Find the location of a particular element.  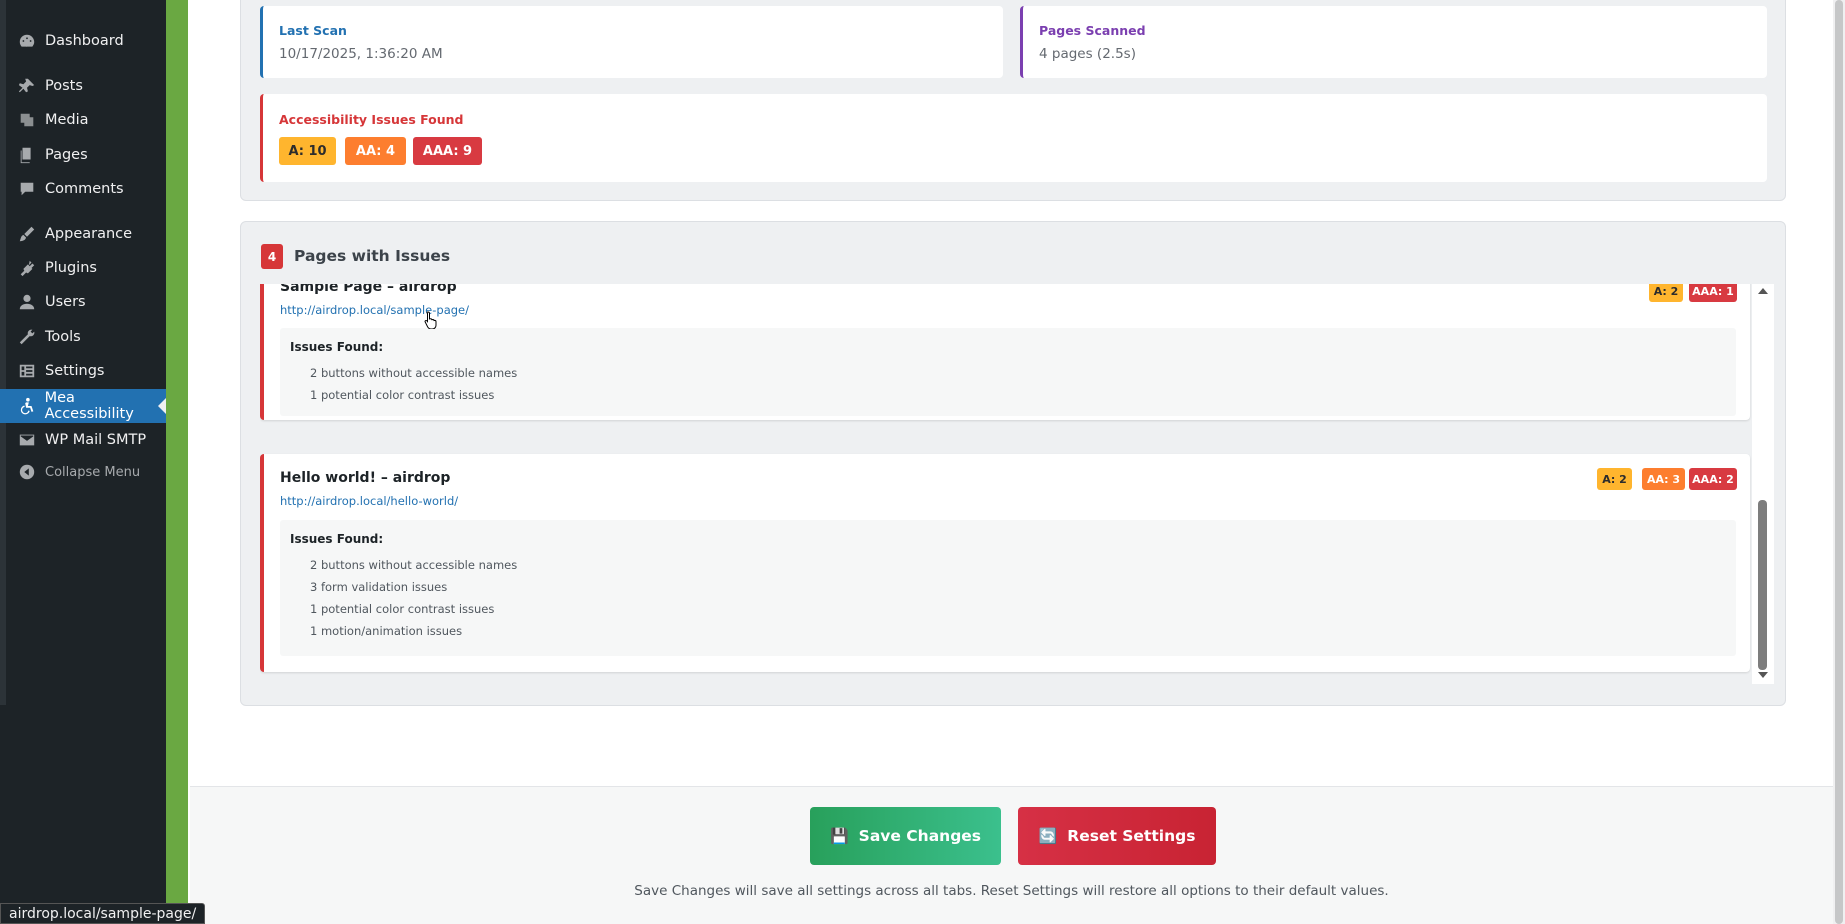

reset-settings-label: Reset Settings is located at coordinates (1131, 836).